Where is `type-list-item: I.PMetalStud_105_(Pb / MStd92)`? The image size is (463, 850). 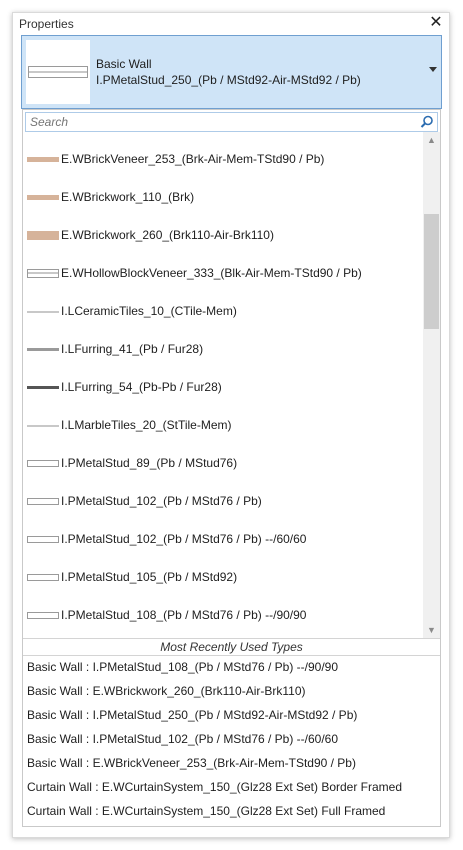
type-list-item: I.PMetalStud_105_(Pb / MStd92) is located at coordinates (223, 578).